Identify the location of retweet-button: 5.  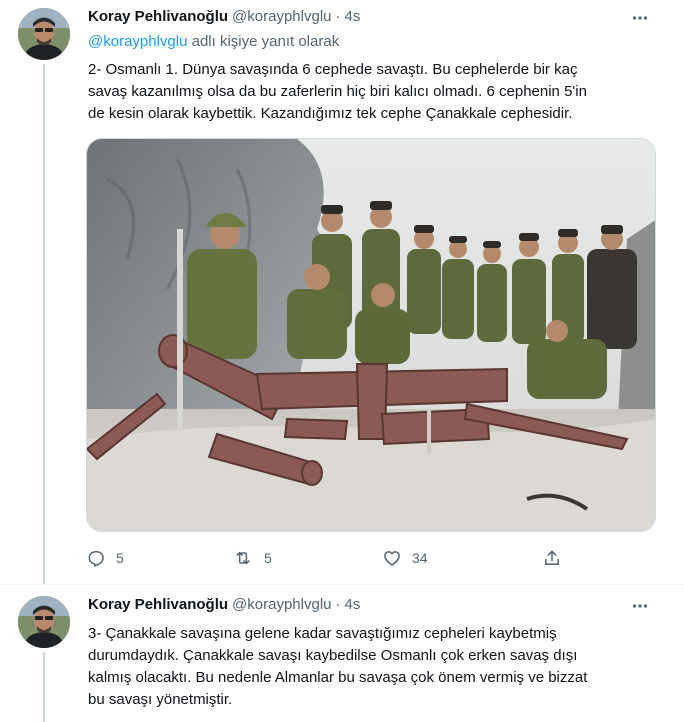
(252, 558).